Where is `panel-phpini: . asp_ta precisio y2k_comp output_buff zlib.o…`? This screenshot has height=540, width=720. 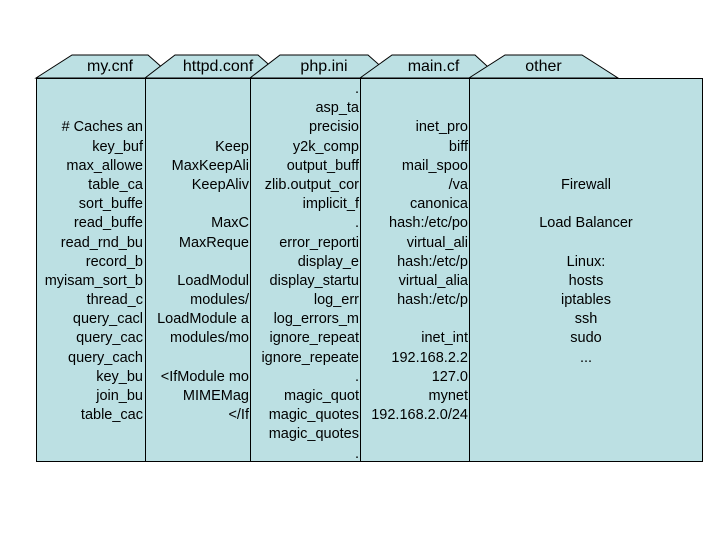 panel-phpini: . asp_ta precisio y2k_comp output_buff zlib.o… is located at coordinates (306, 270).